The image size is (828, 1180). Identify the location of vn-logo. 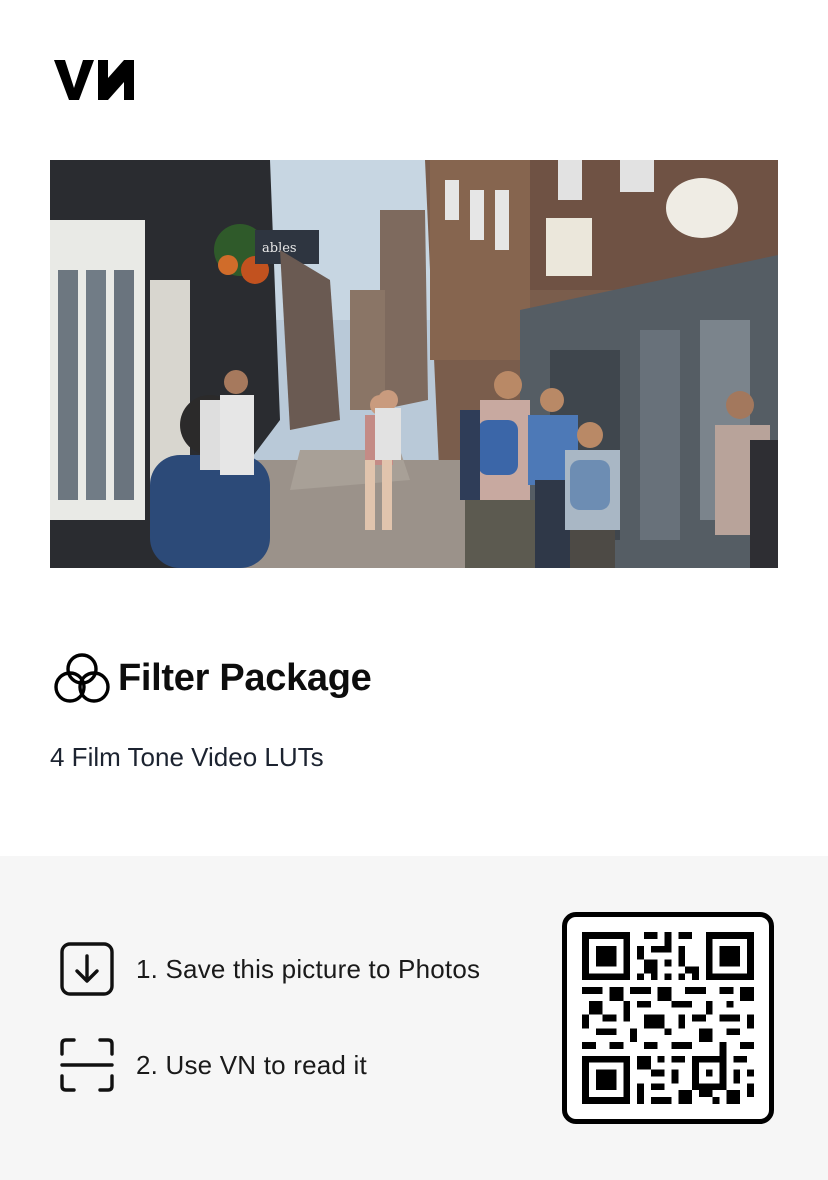
(95, 80).